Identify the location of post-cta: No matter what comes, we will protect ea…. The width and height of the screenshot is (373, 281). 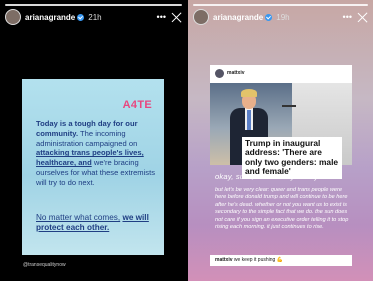
(95, 223).